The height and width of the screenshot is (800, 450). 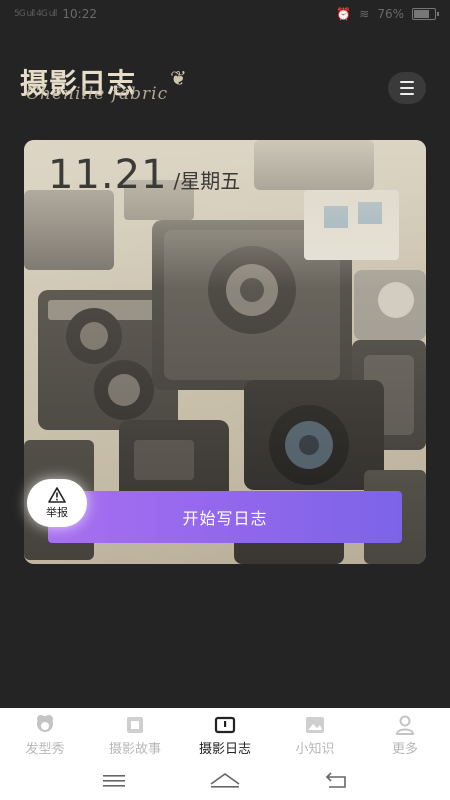 I want to click on weekday-text: /星期五, so click(x=207, y=181).